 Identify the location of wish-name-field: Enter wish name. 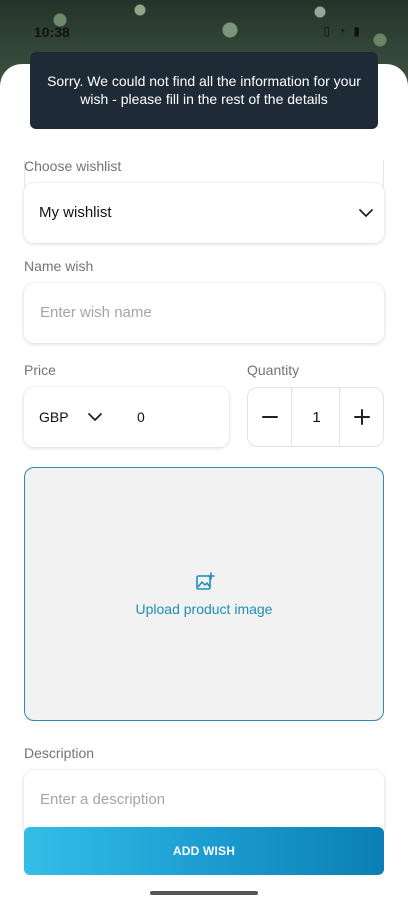
(204, 313).